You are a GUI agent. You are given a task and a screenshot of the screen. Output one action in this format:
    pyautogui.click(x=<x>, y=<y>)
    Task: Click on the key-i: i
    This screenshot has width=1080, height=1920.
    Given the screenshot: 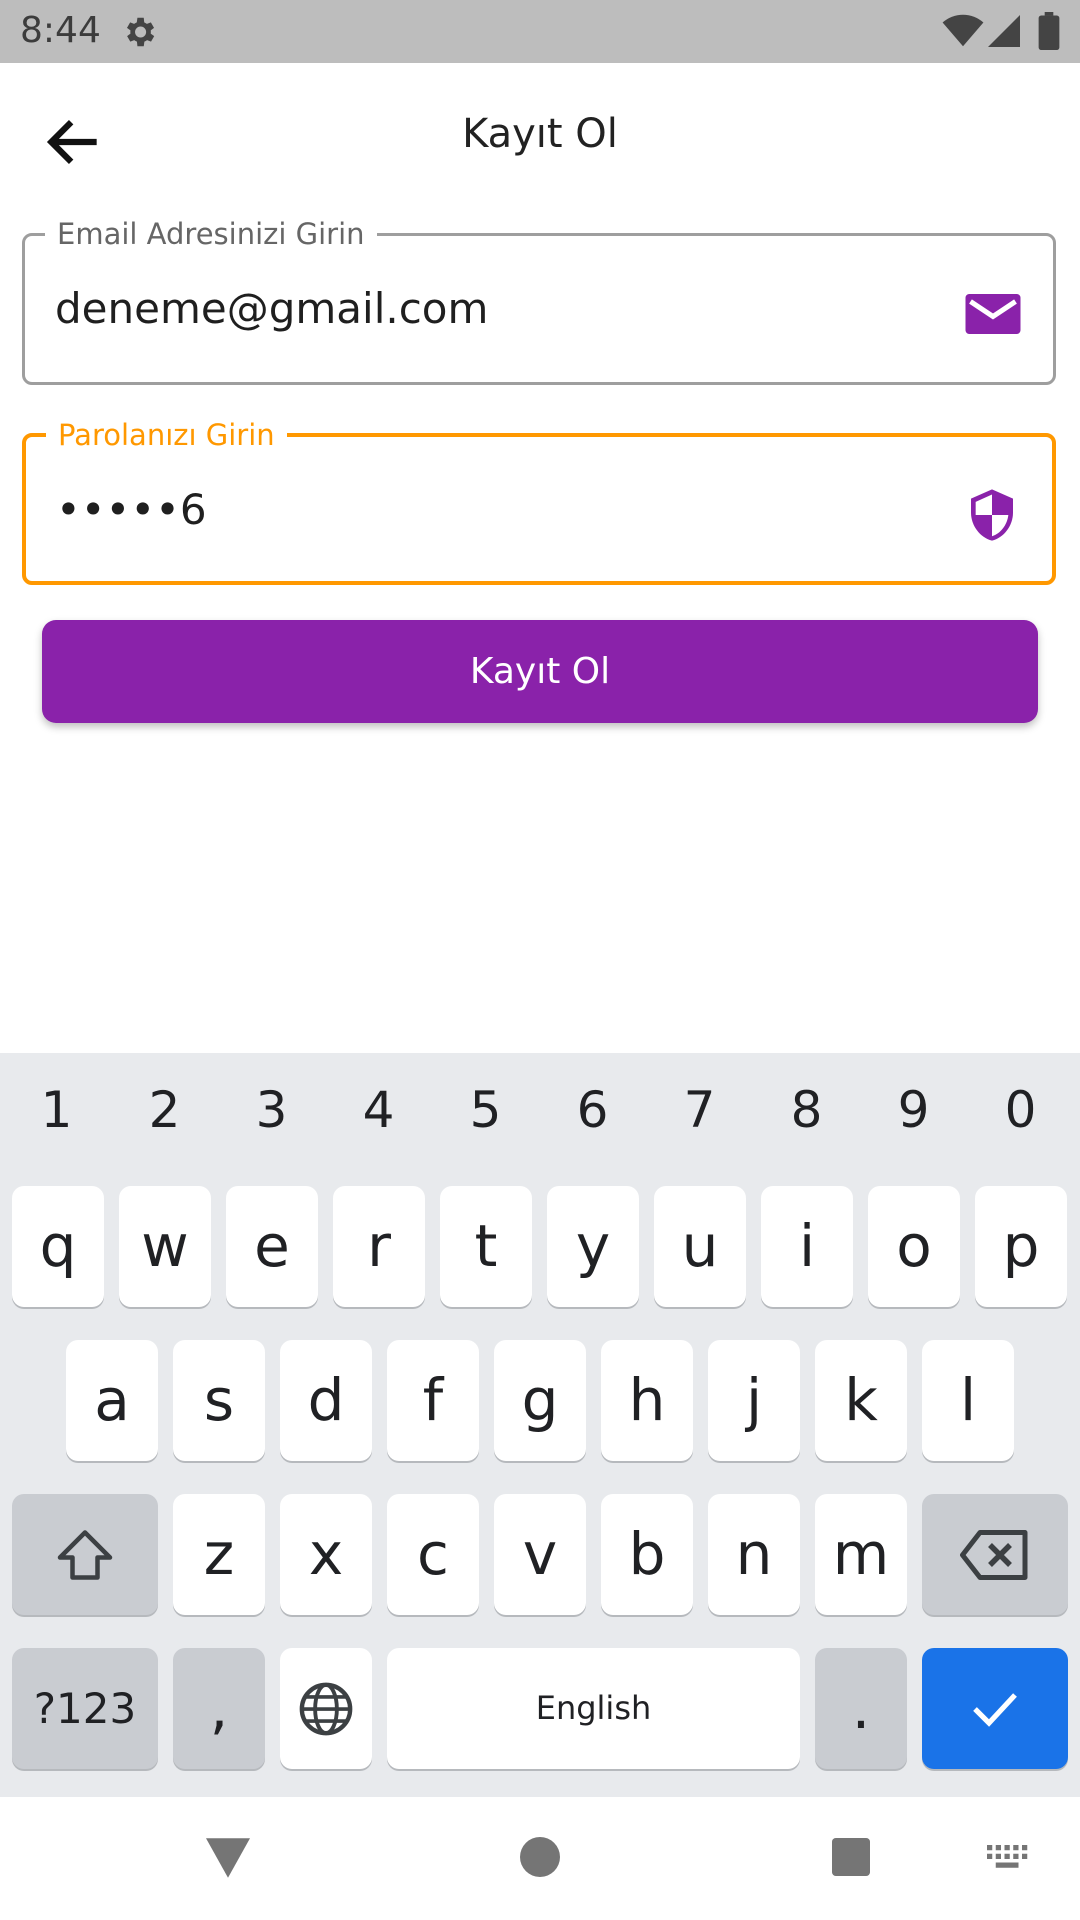 What is the action you would take?
    pyautogui.click(x=807, y=1246)
    